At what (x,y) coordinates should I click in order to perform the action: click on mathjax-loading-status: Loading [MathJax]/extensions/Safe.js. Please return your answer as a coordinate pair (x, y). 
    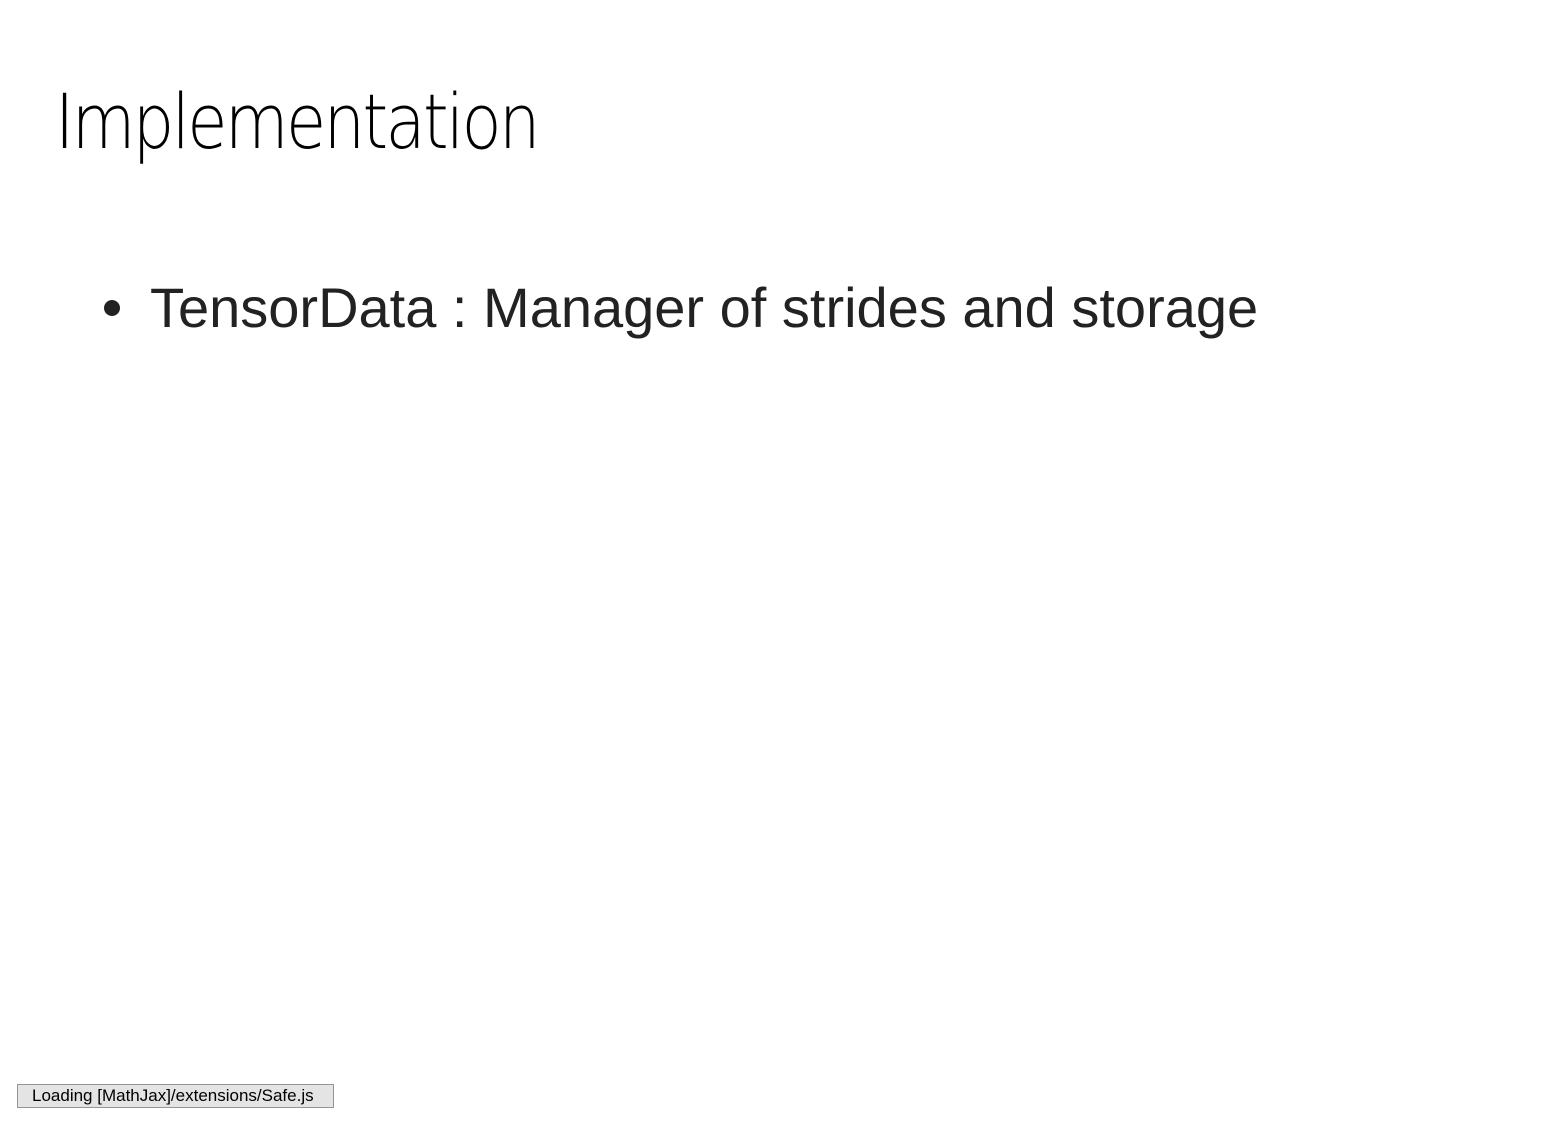
    Looking at the image, I should click on (175, 1096).